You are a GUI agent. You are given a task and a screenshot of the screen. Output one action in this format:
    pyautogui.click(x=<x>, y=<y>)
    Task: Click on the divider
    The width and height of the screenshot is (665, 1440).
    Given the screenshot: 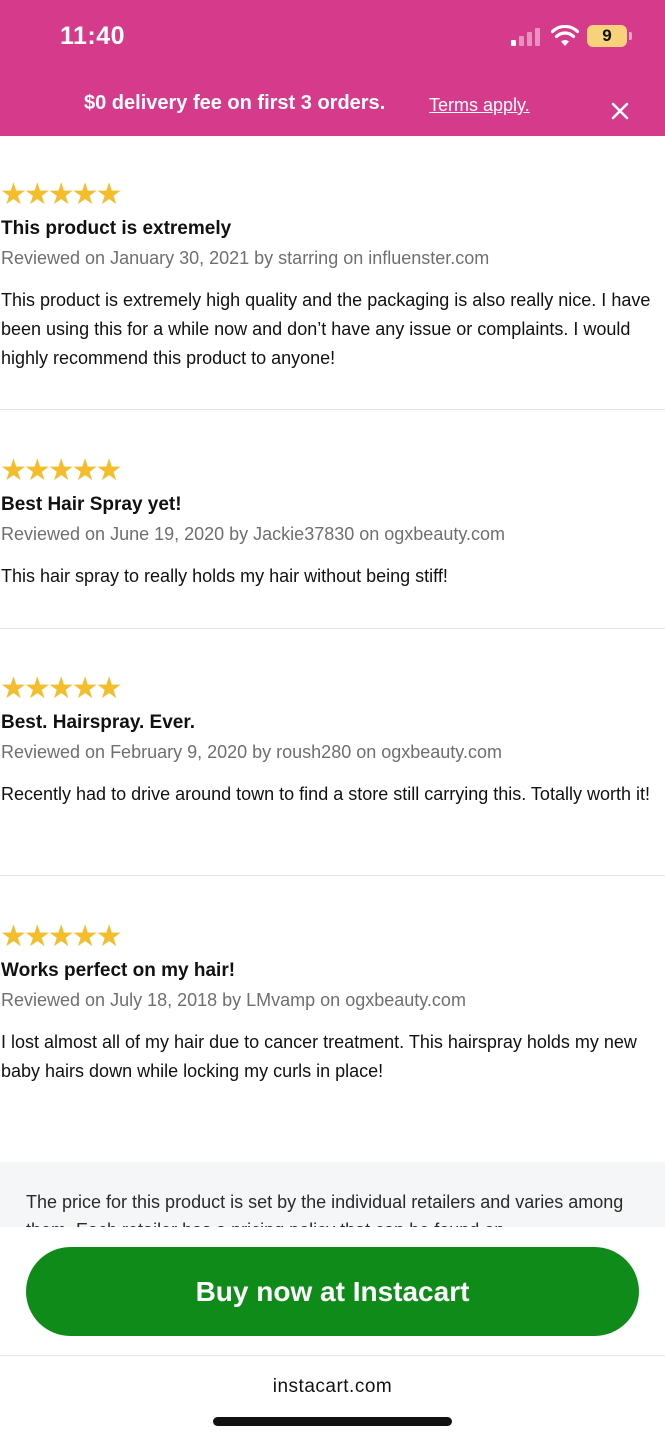 What is the action you would take?
    pyautogui.click(x=332, y=1355)
    